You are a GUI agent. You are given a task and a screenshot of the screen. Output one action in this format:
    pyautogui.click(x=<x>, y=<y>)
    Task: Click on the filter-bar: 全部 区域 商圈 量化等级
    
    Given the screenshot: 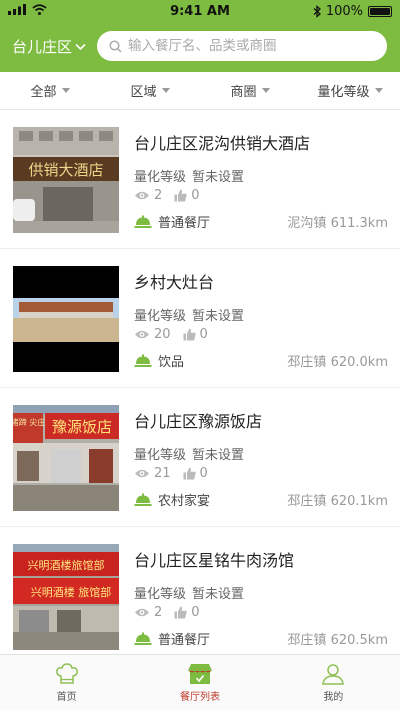 What is the action you would take?
    pyautogui.click(x=200, y=91)
    